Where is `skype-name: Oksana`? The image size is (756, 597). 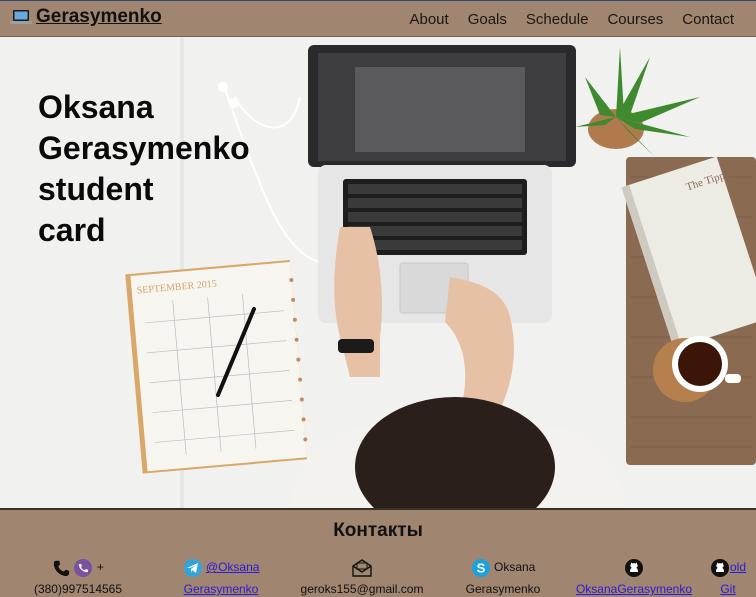
skype-name: Oksana is located at coordinates (514, 567).